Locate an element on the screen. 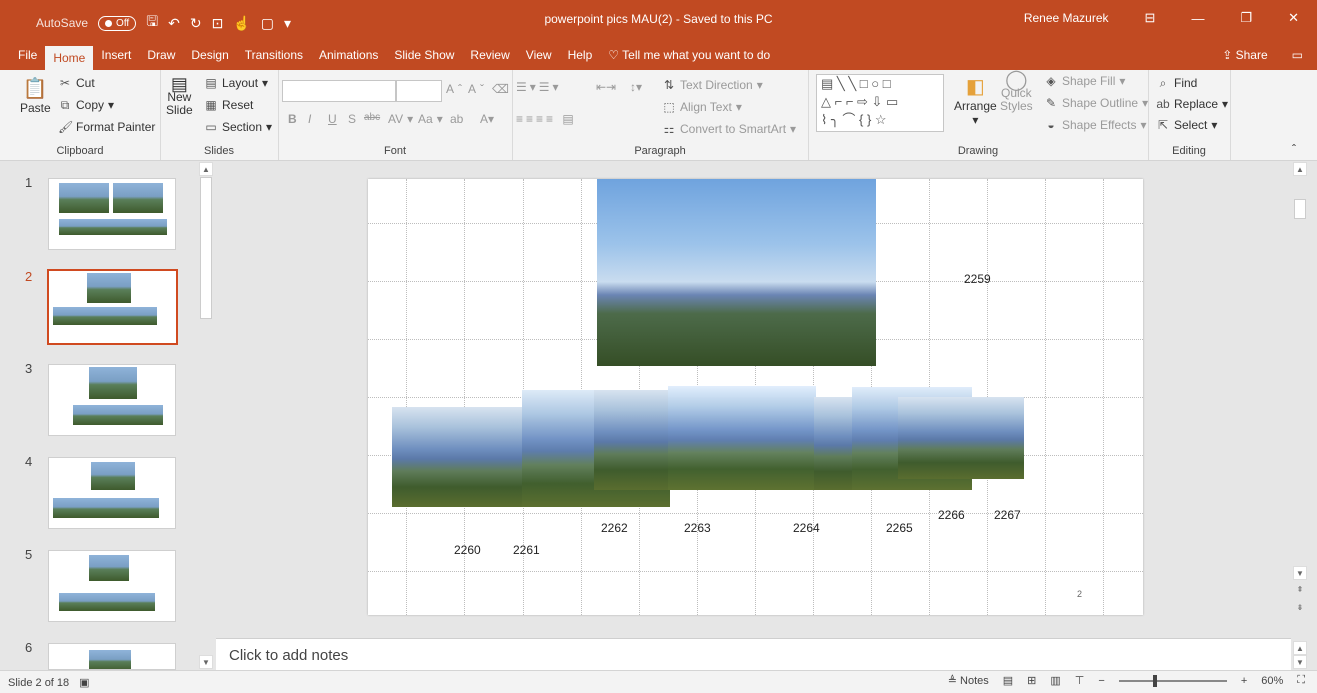 The width and height of the screenshot is (1317, 693). change-case-button: Aa ▾ is located at coordinates (430, 119).